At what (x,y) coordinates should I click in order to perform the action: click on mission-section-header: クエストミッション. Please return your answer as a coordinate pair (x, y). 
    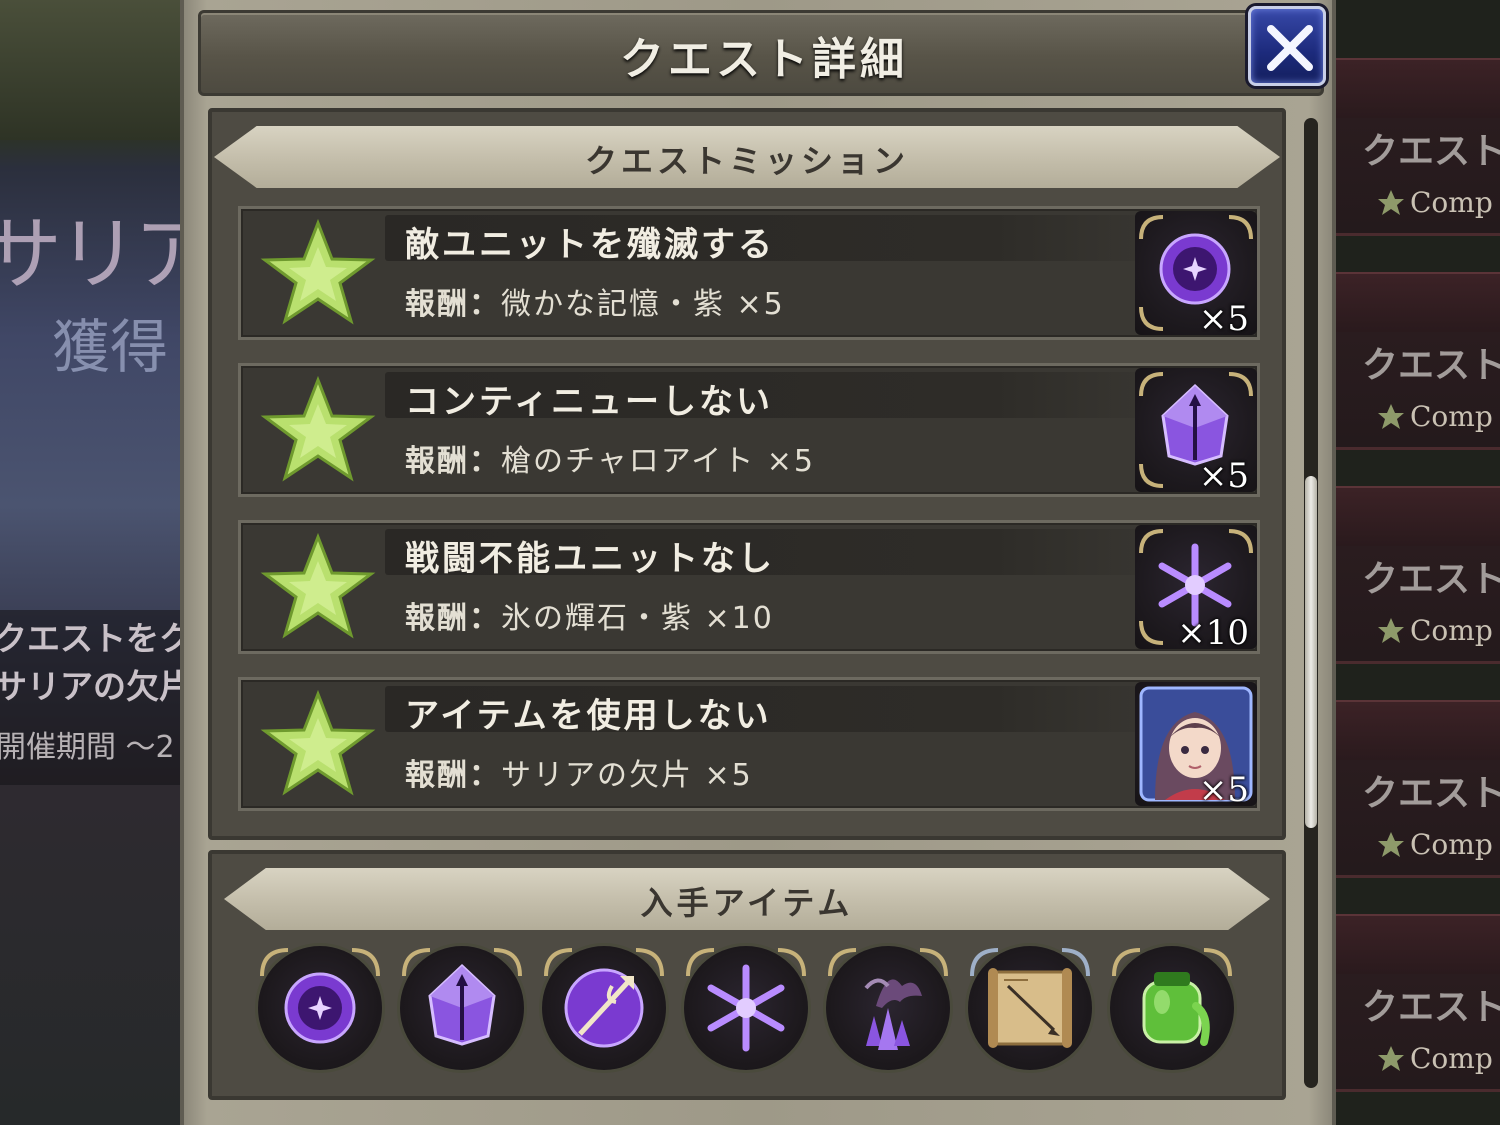
    Looking at the image, I should click on (747, 157).